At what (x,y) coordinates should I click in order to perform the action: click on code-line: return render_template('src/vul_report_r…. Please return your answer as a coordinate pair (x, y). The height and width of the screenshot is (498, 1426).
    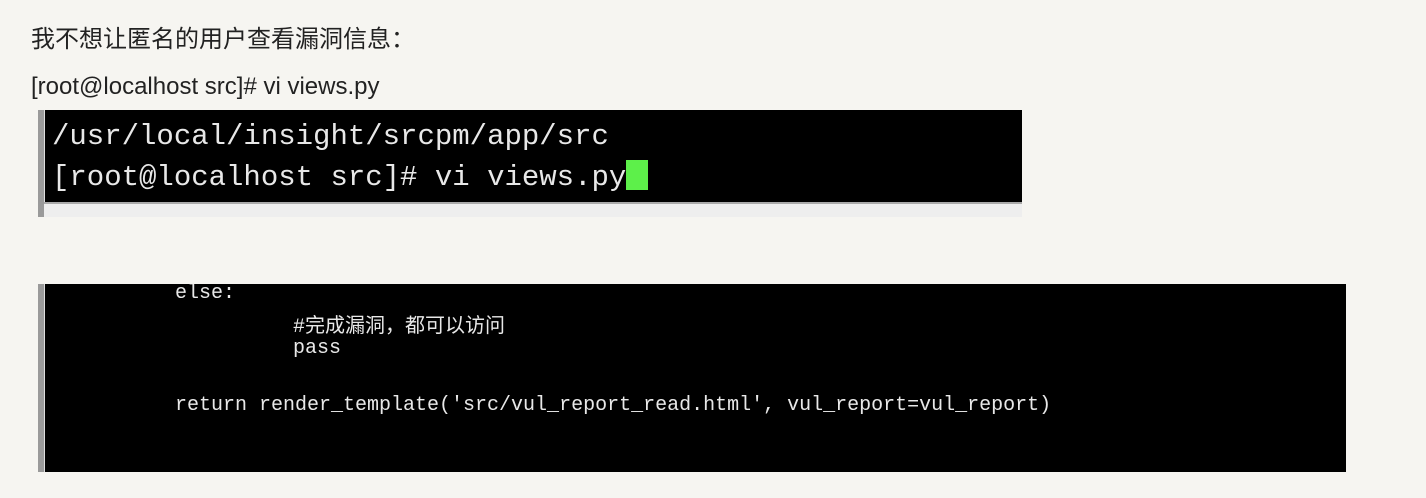
    Looking at the image, I should click on (613, 405).